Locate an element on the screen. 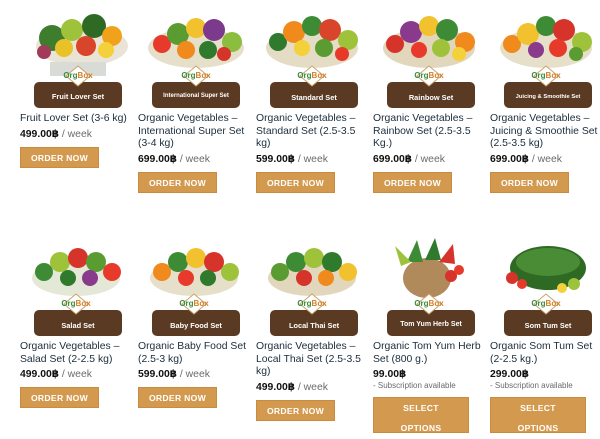 This screenshot has height=439, width=600. banner-label: Som Tum Set is located at coordinates (548, 325).